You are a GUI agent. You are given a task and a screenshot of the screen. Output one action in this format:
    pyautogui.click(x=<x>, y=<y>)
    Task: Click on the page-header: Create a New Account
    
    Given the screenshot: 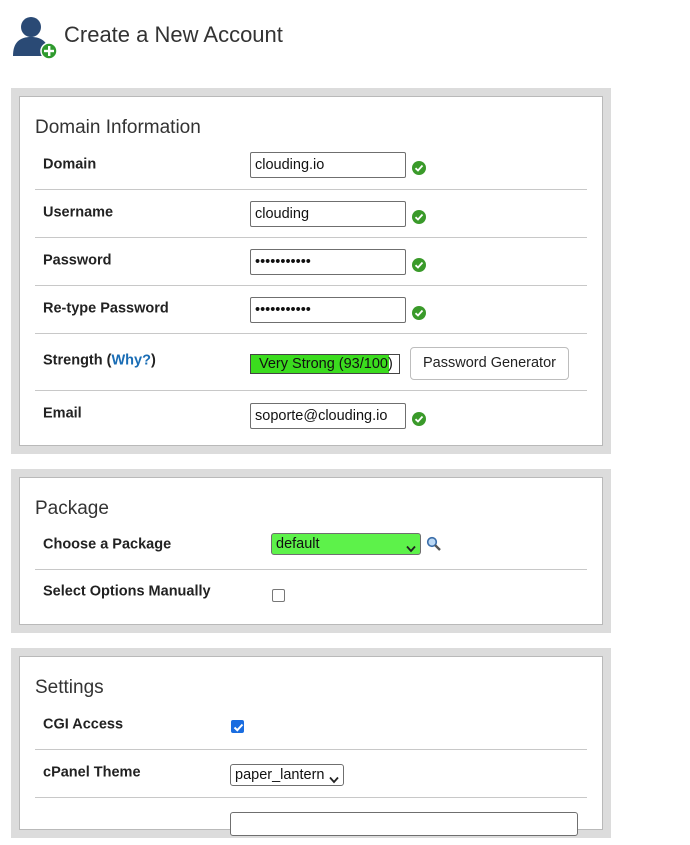 What is the action you would take?
    pyautogui.click(x=146, y=36)
    